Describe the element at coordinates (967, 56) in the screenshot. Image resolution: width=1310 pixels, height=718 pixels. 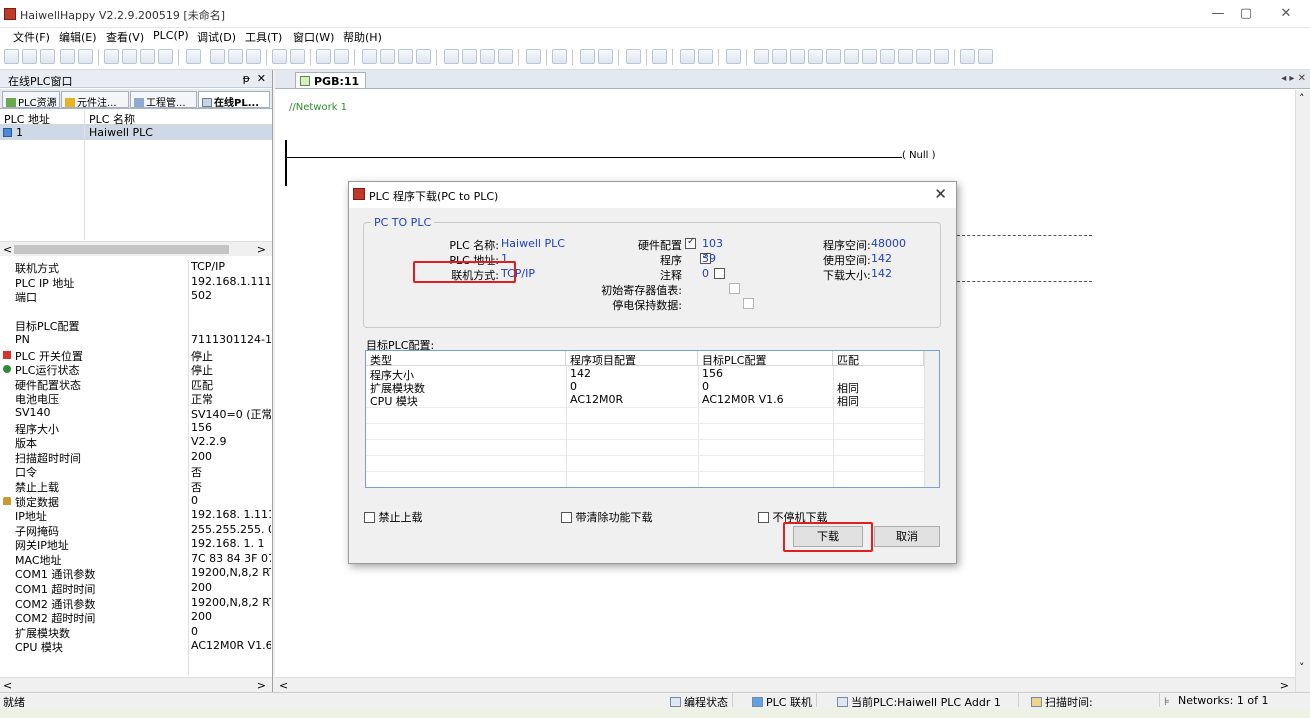
I see `insert-rung-icon` at that location.